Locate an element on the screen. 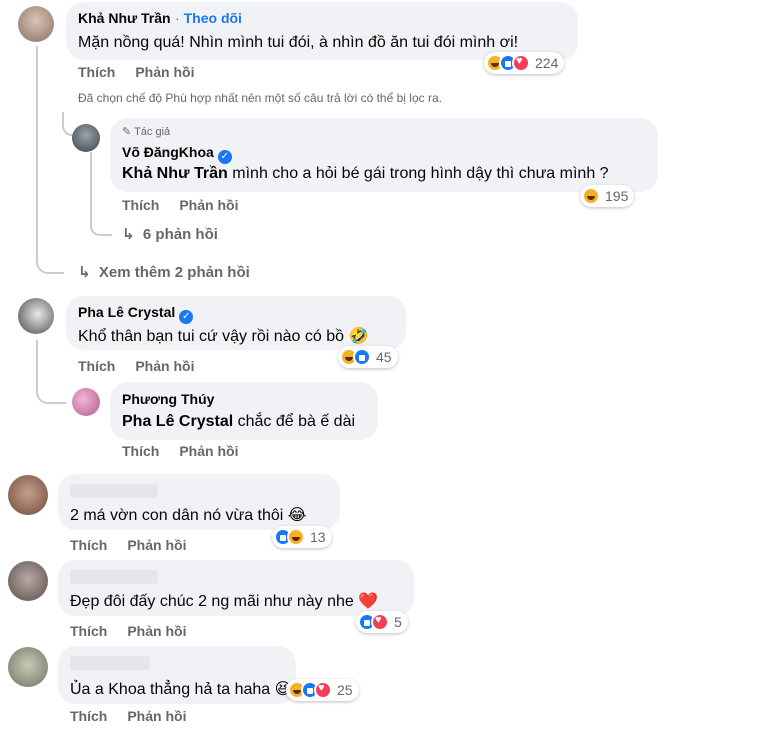 The height and width of the screenshot is (729, 780). reaction-summary: 195 is located at coordinates (607, 196).